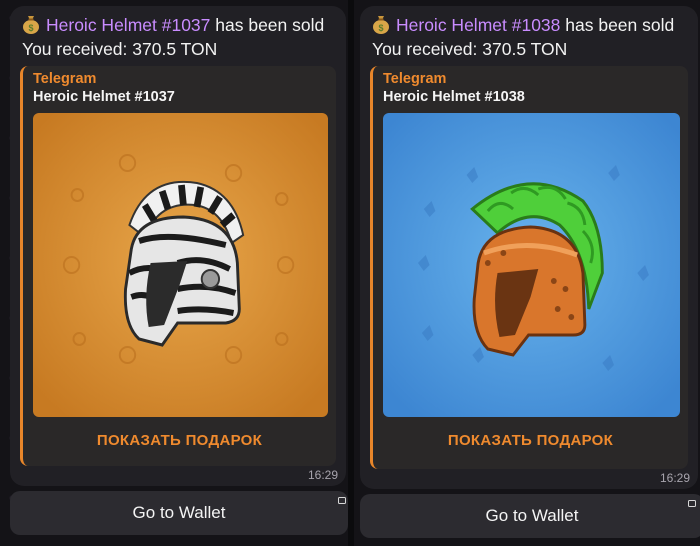  Describe the element at coordinates (128, 25) in the screenshot. I see `gift-link: Heroic Helmet #1037` at that location.